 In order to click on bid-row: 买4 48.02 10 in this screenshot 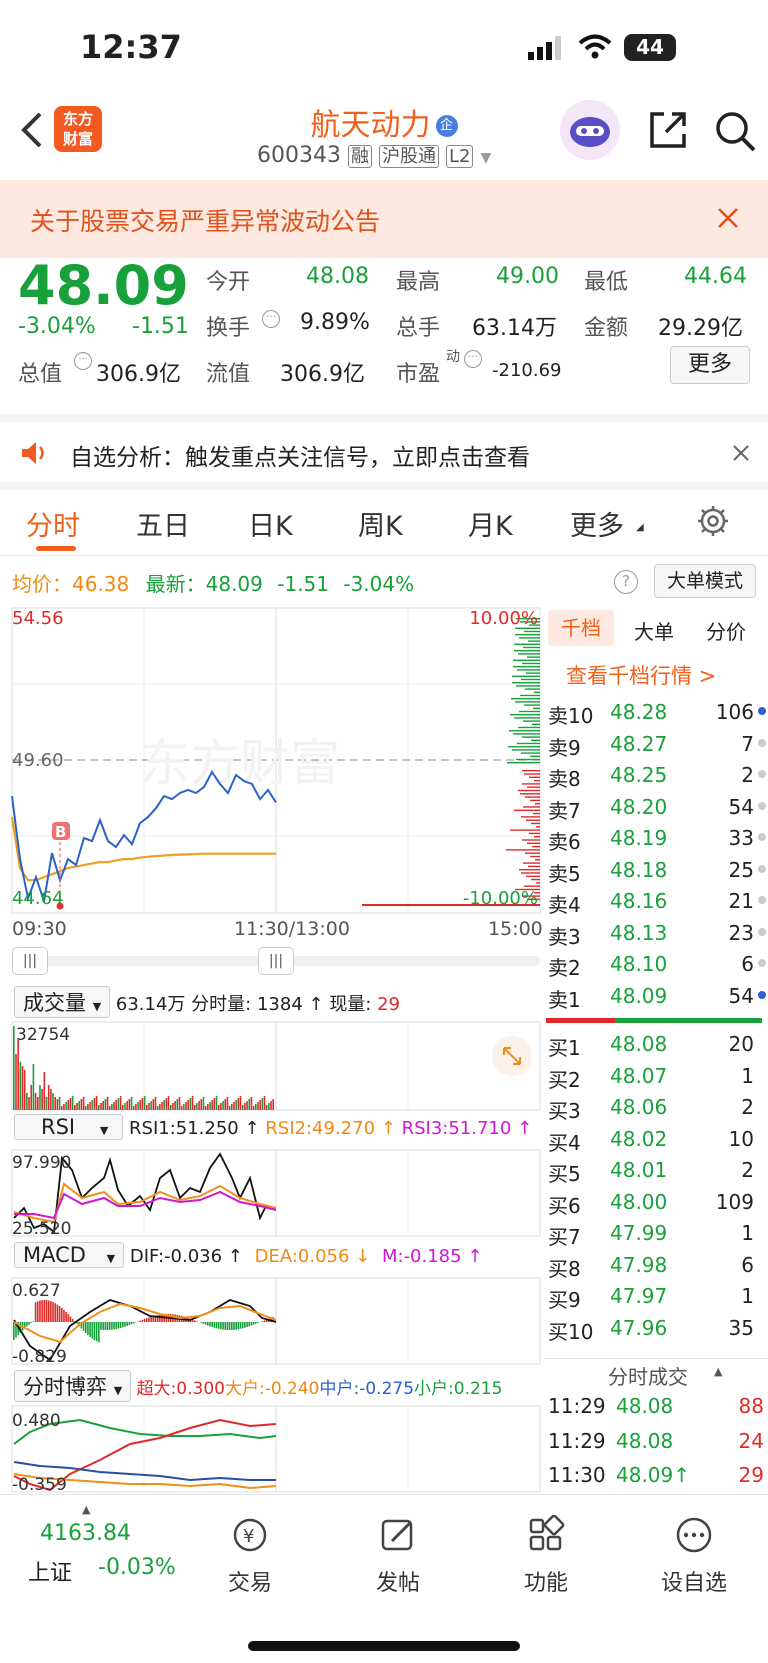, I will do `click(658, 1140)`.